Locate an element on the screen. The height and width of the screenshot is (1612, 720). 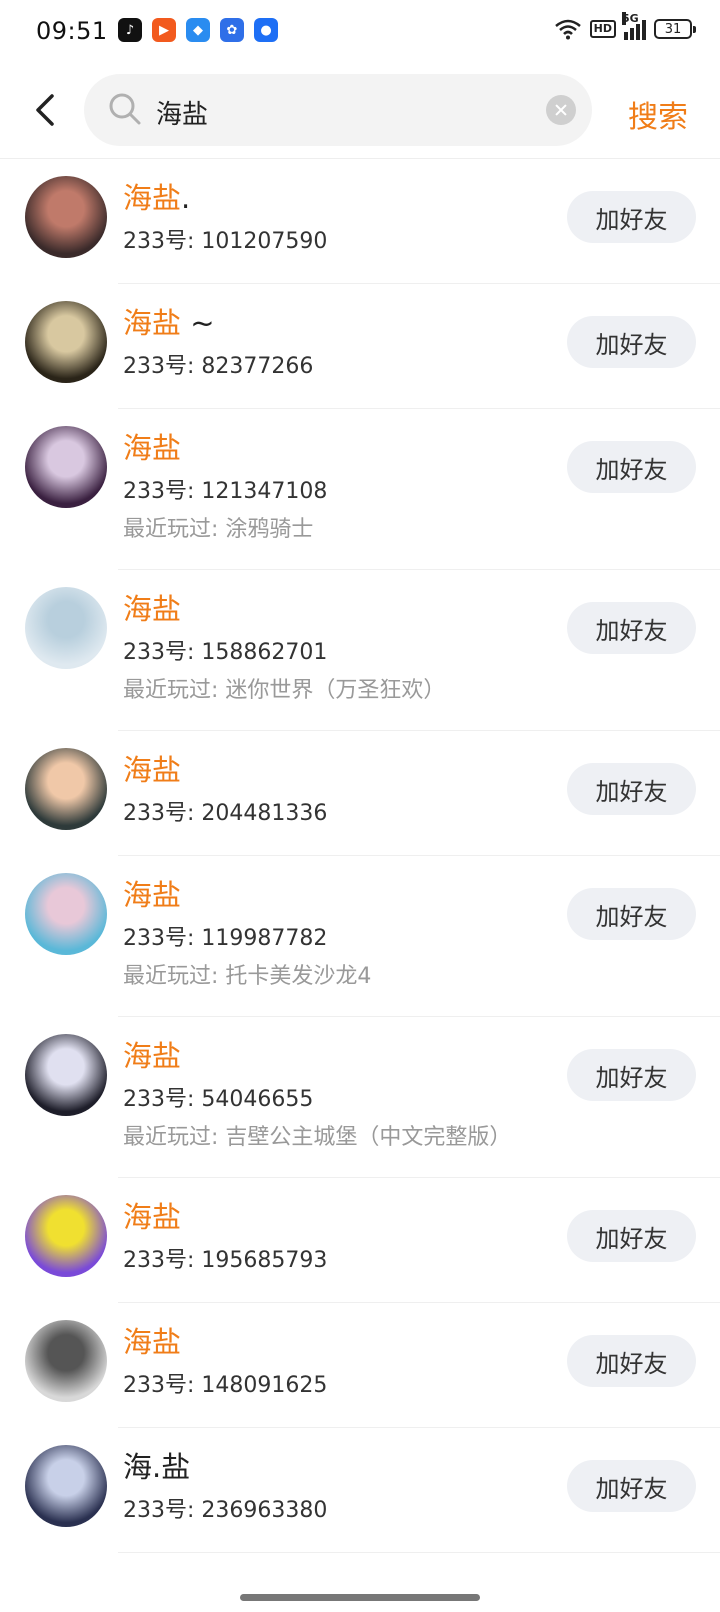
network-type: 5G is located at coordinates (630, 18).